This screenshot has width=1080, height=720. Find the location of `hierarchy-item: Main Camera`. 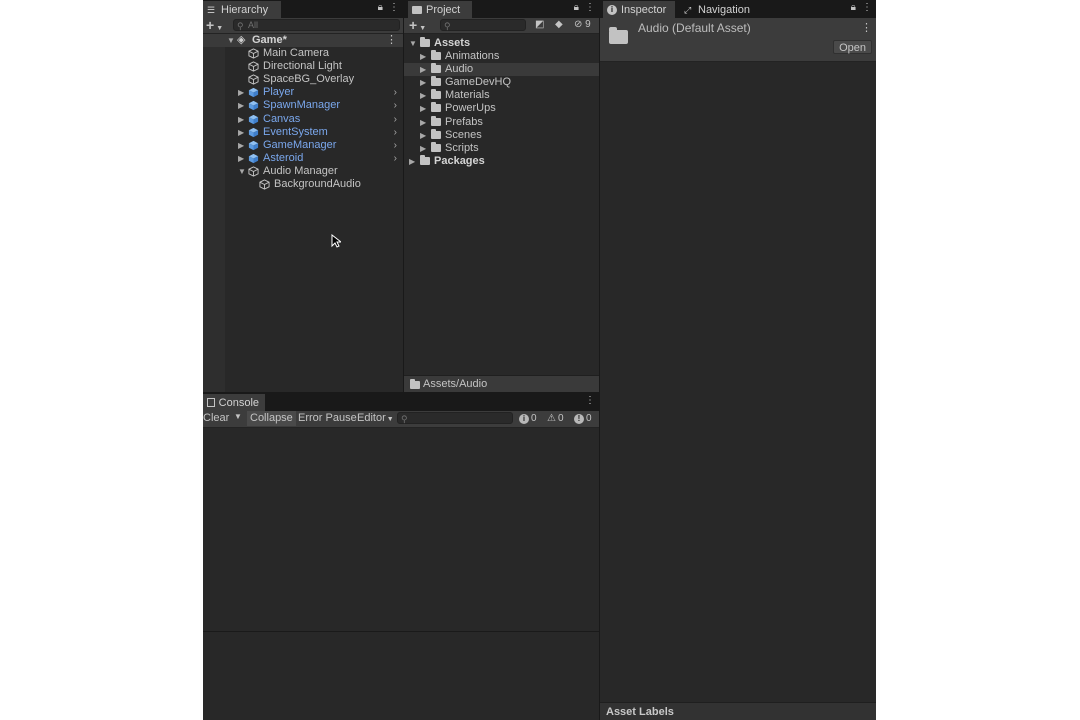

hierarchy-item: Main Camera is located at coordinates (303, 53).